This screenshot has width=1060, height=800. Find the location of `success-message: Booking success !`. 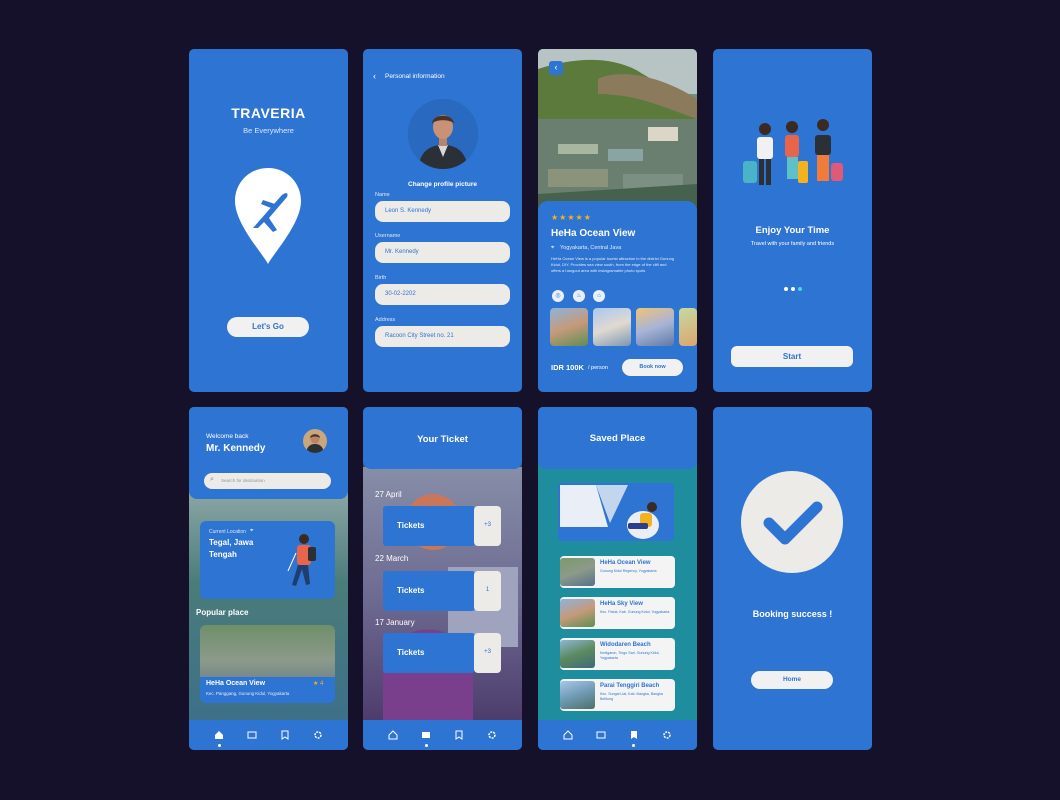

success-message: Booking success ! is located at coordinates (792, 614).